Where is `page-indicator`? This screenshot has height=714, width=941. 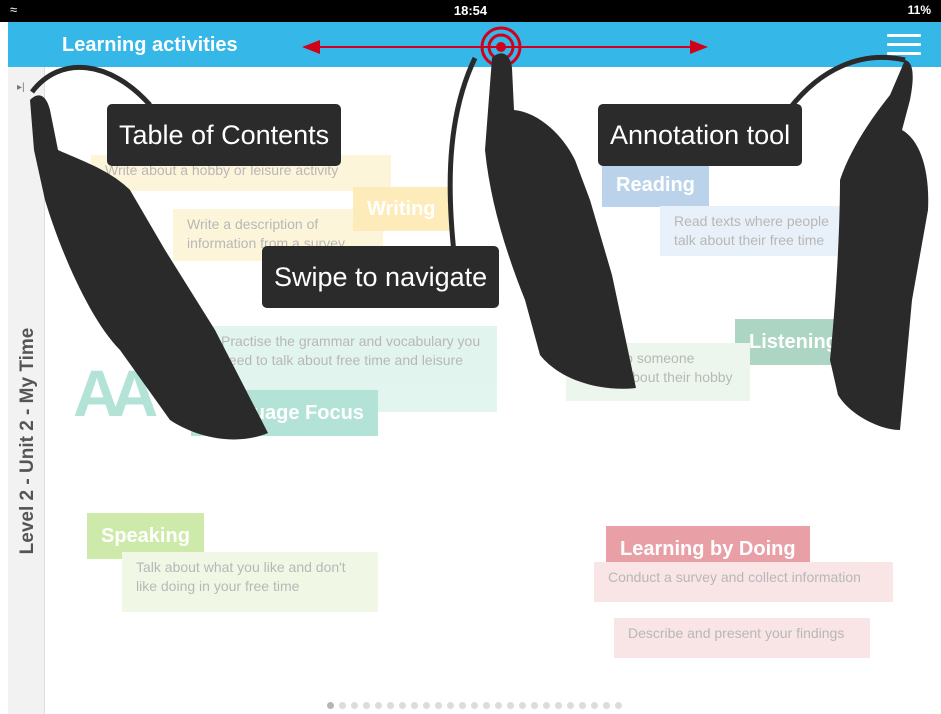 page-indicator is located at coordinates (474, 705).